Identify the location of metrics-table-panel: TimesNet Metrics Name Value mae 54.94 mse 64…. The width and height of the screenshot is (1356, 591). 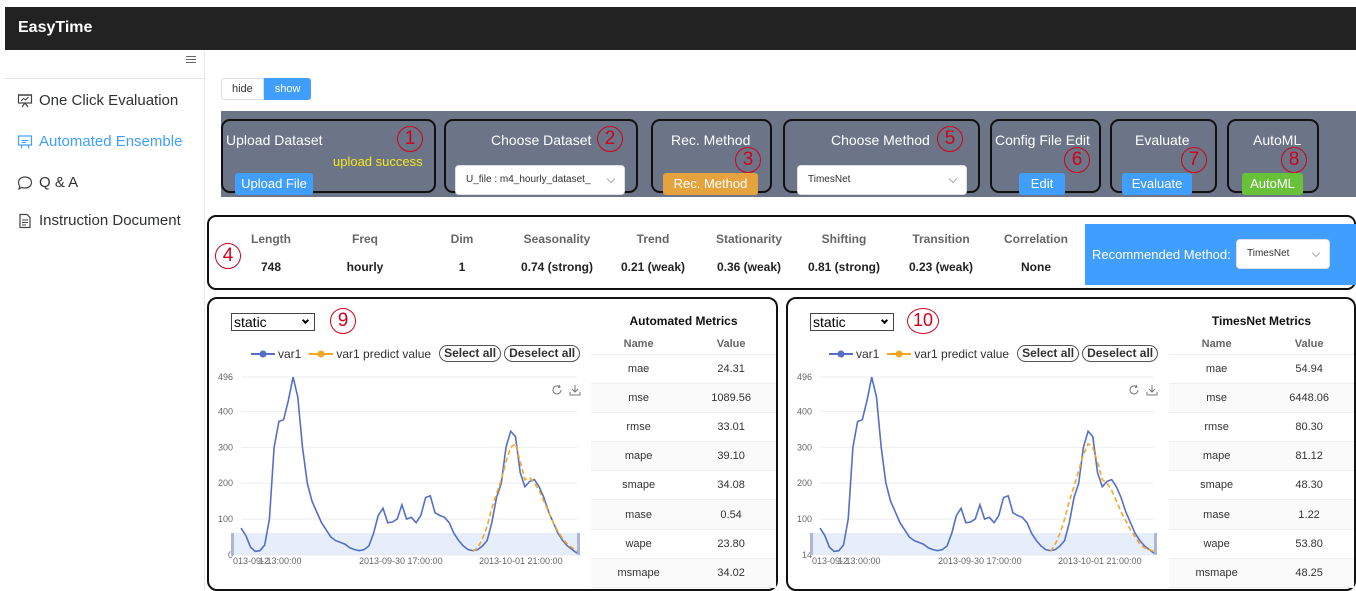
(1261, 451).